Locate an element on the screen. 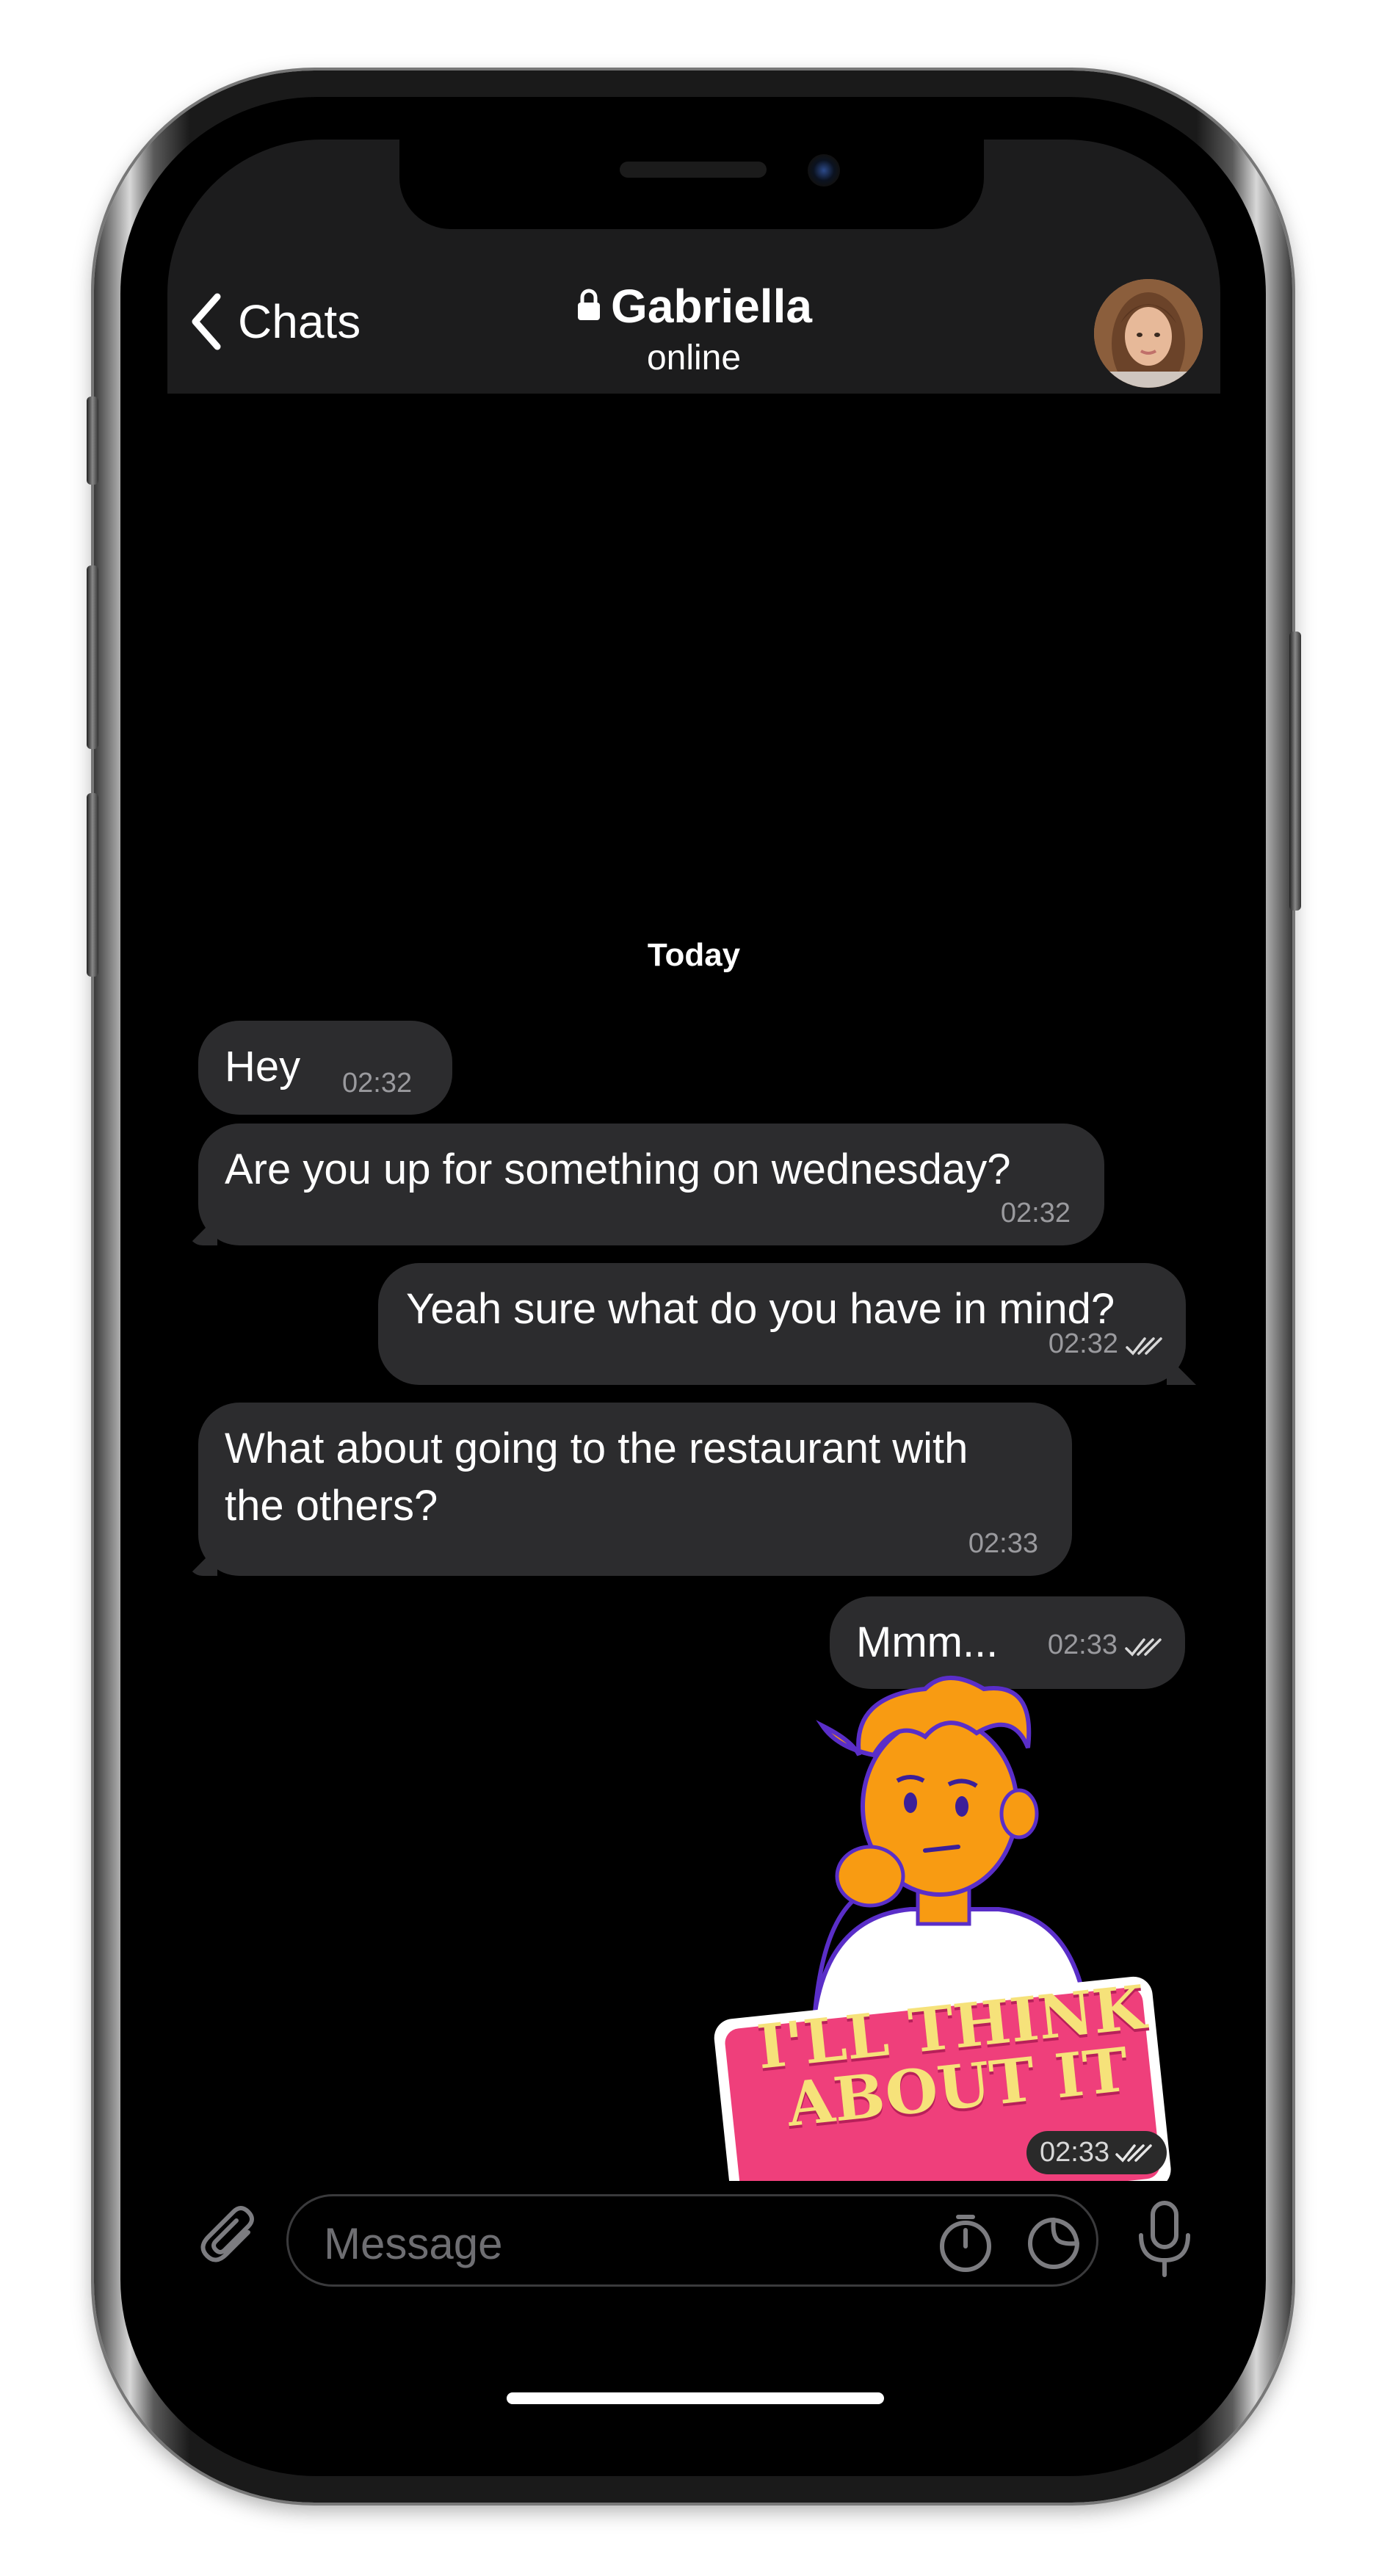  notch is located at coordinates (691, 184).